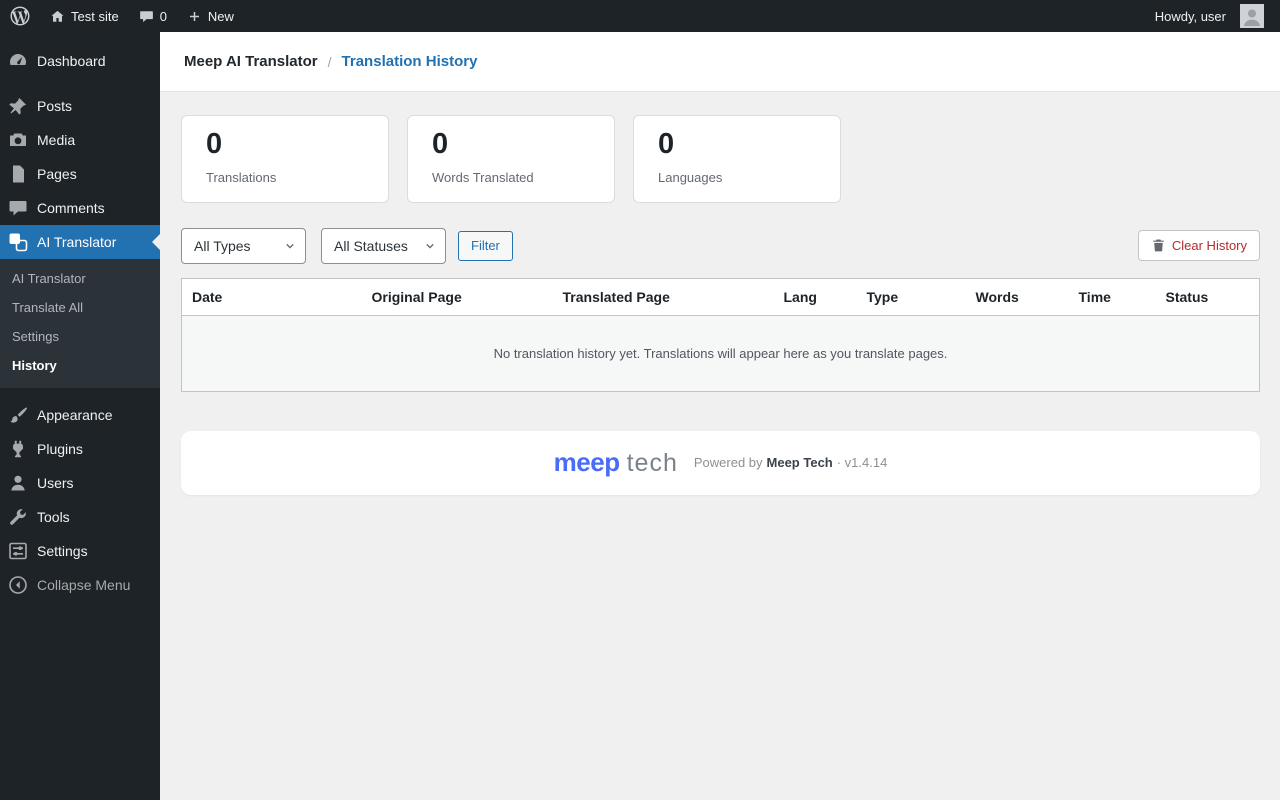 This screenshot has width=1280, height=800. Describe the element at coordinates (220, 16) in the screenshot. I see `new-label: New` at that location.